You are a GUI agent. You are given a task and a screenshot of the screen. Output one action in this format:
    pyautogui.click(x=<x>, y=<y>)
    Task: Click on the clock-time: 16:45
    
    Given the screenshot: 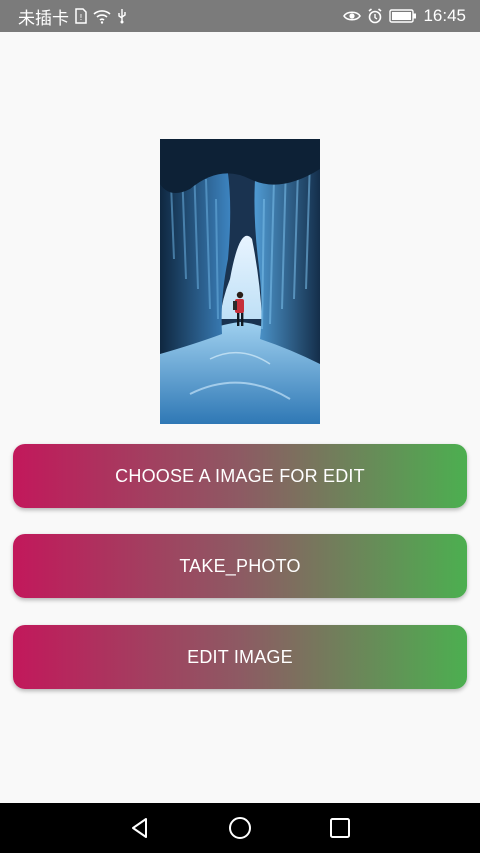 What is the action you would take?
    pyautogui.click(x=444, y=15)
    